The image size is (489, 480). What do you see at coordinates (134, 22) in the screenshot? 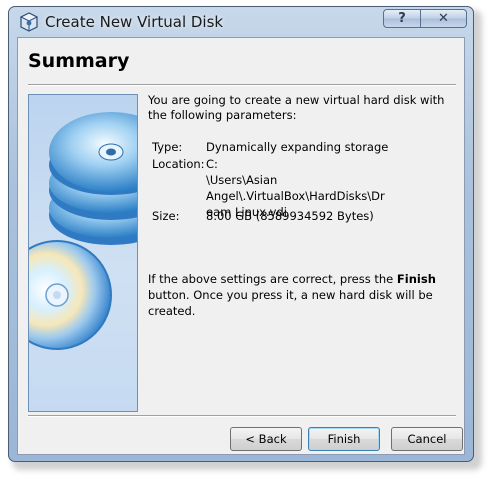
I see `window-title: Create New Virtual Disk` at bounding box center [134, 22].